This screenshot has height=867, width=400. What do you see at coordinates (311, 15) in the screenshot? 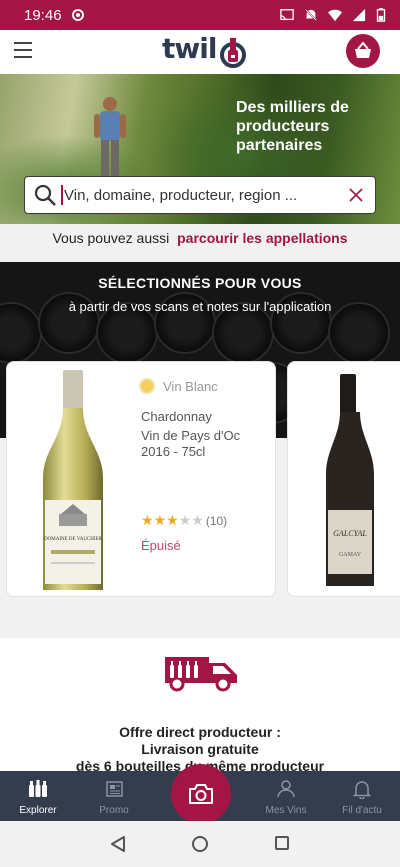
I see `mute-icon` at bounding box center [311, 15].